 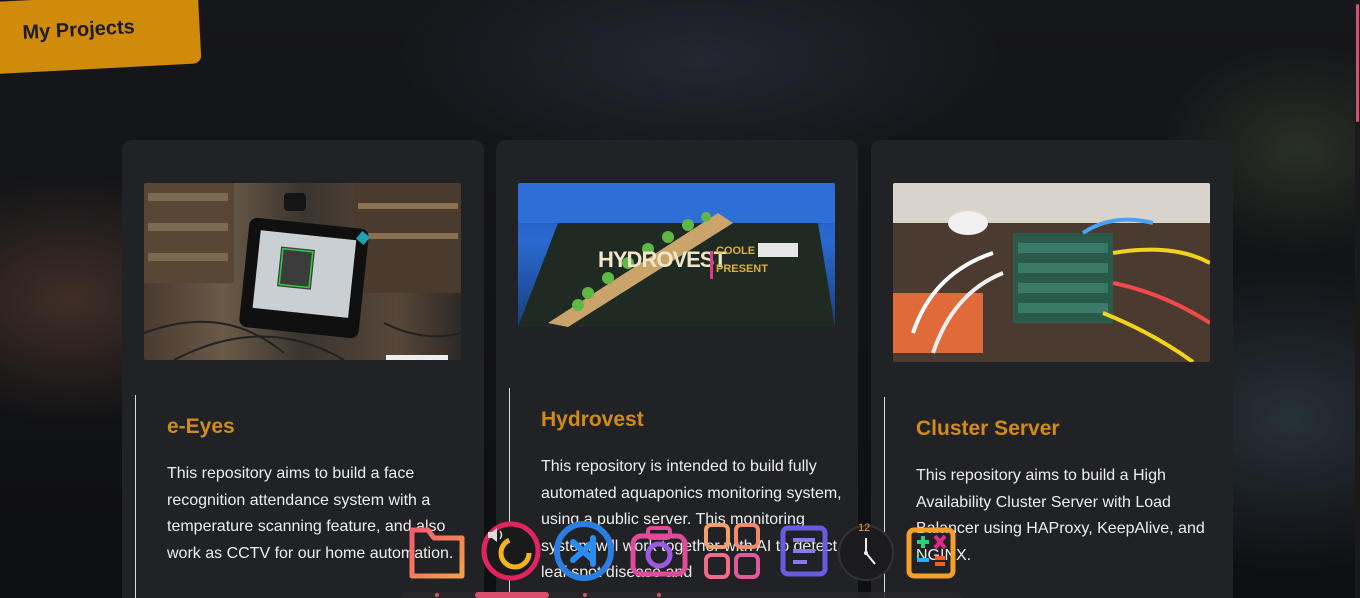 What do you see at coordinates (732, 551) in the screenshot?
I see `app-grid-icon` at bounding box center [732, 551].